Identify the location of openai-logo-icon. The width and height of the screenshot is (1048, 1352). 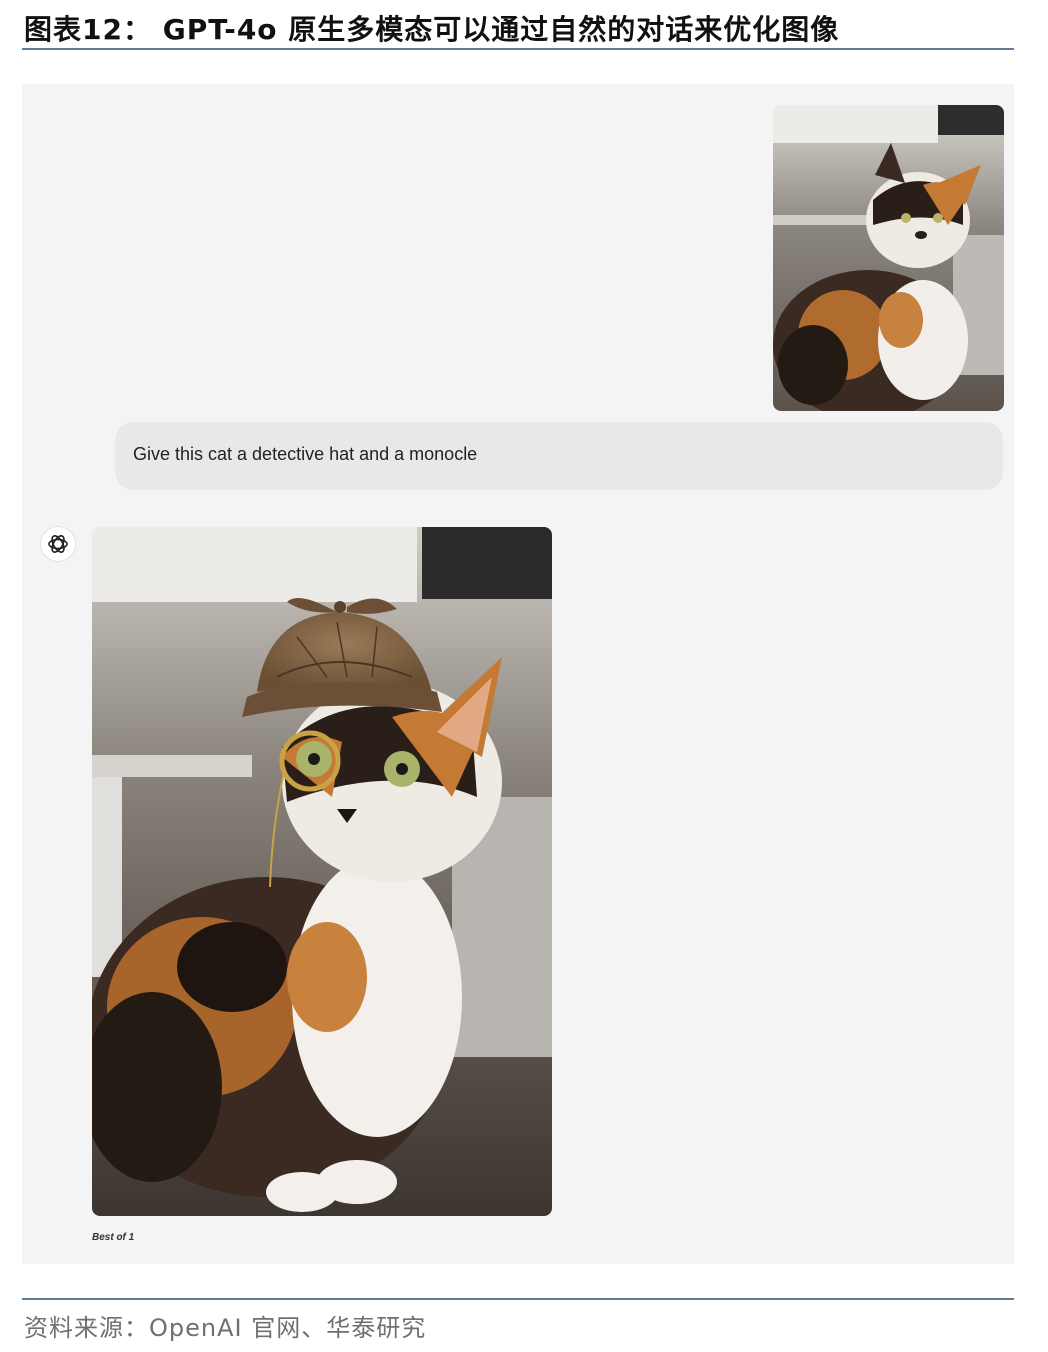
(58, 544).